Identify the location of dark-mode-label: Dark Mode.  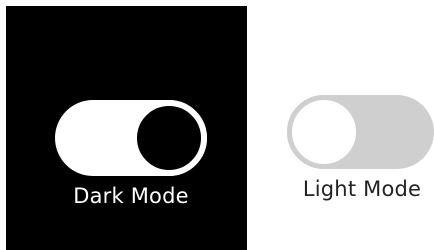
(131, 196).